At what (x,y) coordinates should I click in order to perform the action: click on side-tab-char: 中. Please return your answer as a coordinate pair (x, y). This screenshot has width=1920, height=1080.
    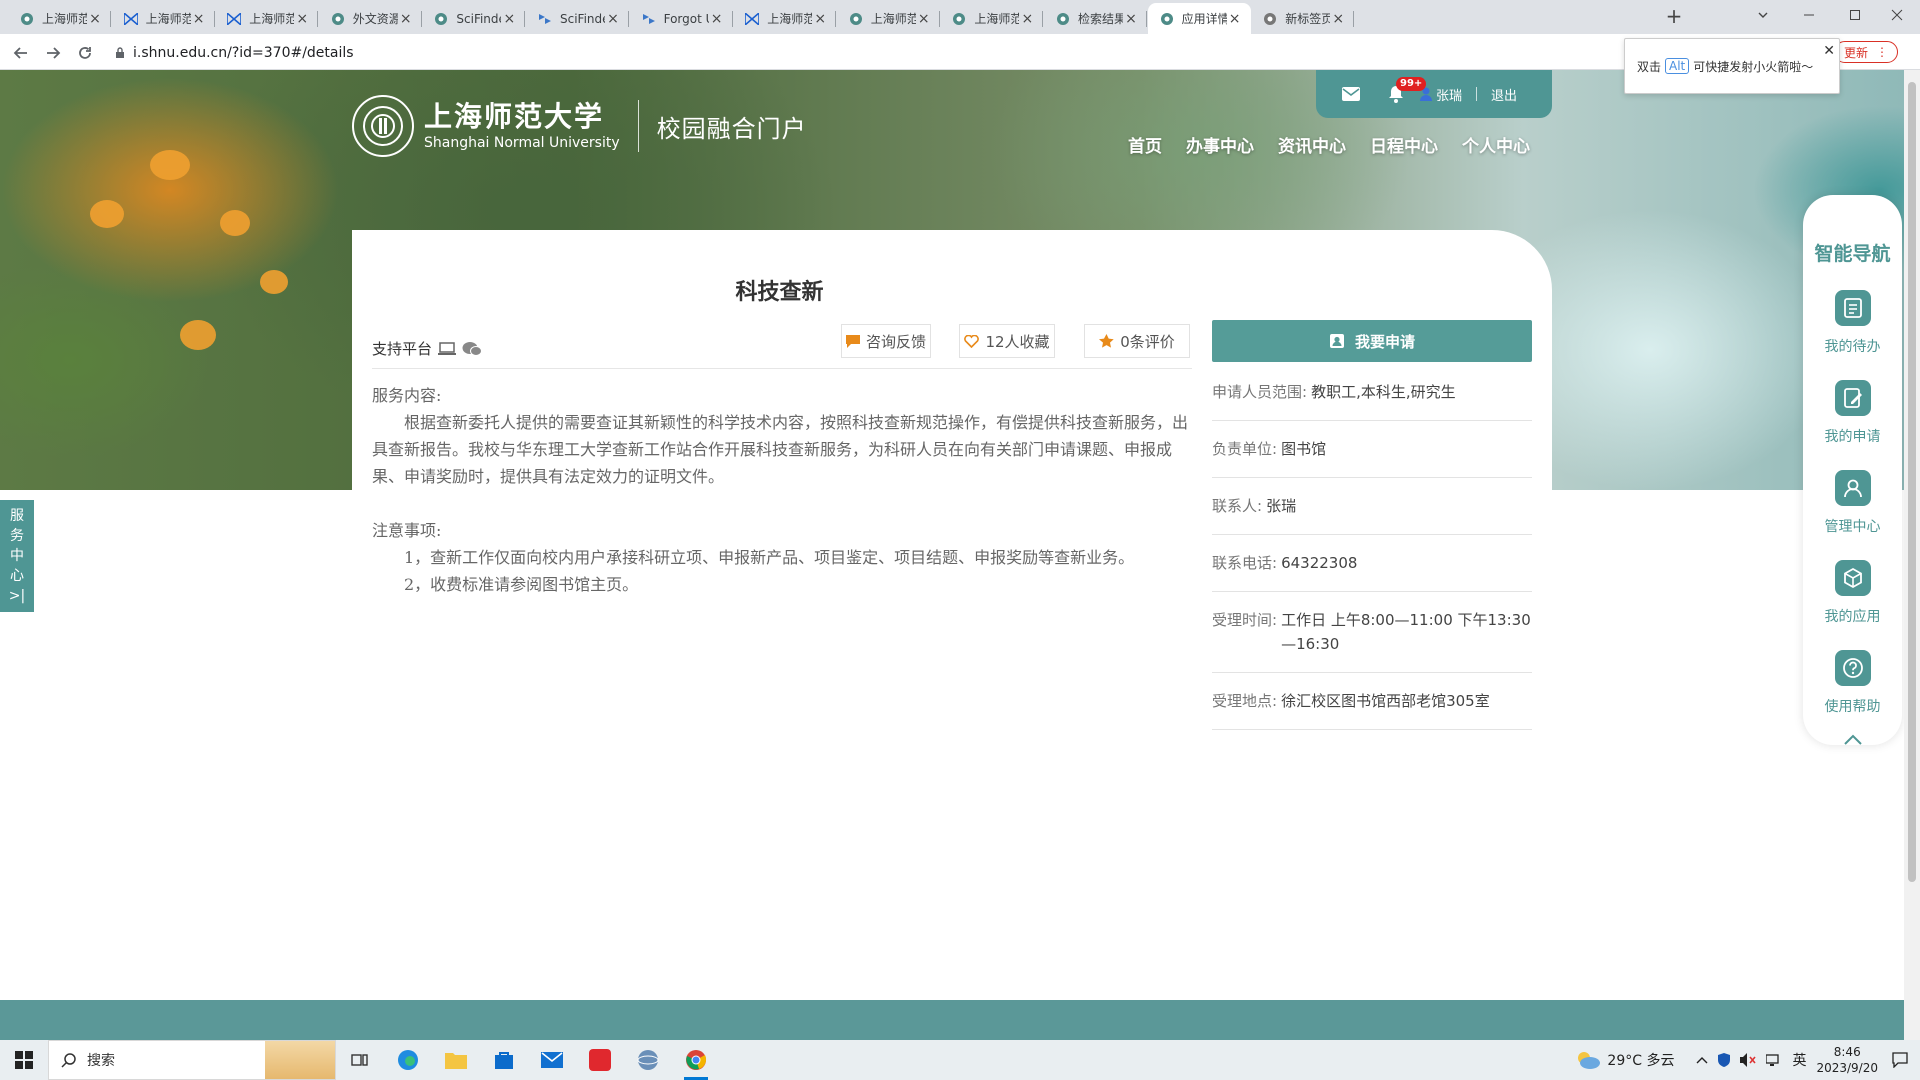
    Looking at the image, I should click on (17, 556).